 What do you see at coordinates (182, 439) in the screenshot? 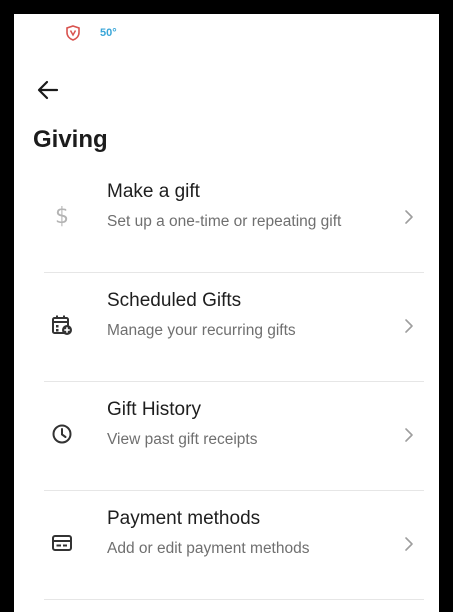
I see `menu-item-subtitle: View past gift receipts` at bounding box center [182, 439].